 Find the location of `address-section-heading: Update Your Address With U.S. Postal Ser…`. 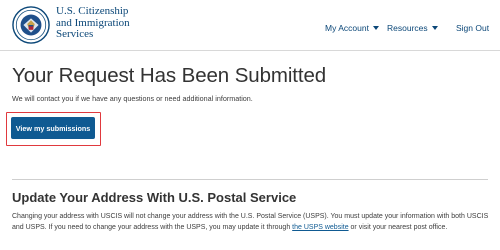

address-section-heading: Update Your Address With U.S. Postal Ser… is located at coordinates (154, 197).